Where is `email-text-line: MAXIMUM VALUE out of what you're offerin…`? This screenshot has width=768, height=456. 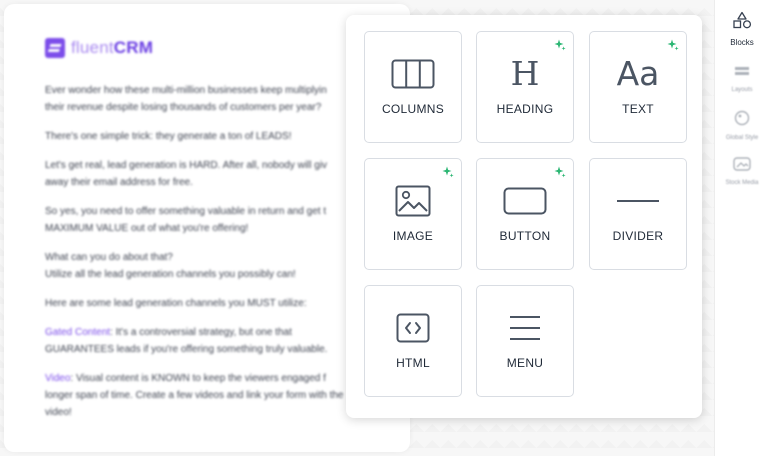
email-text-line: MAXIMUM VALUE out of what you're offerin… is located at coordinates (147, 228).